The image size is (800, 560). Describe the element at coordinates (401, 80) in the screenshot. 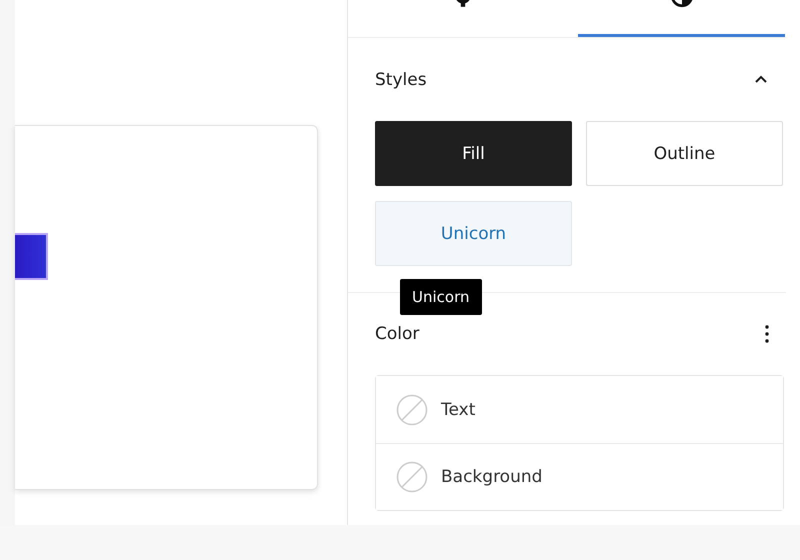

I see `section-title: Styles` at that location.